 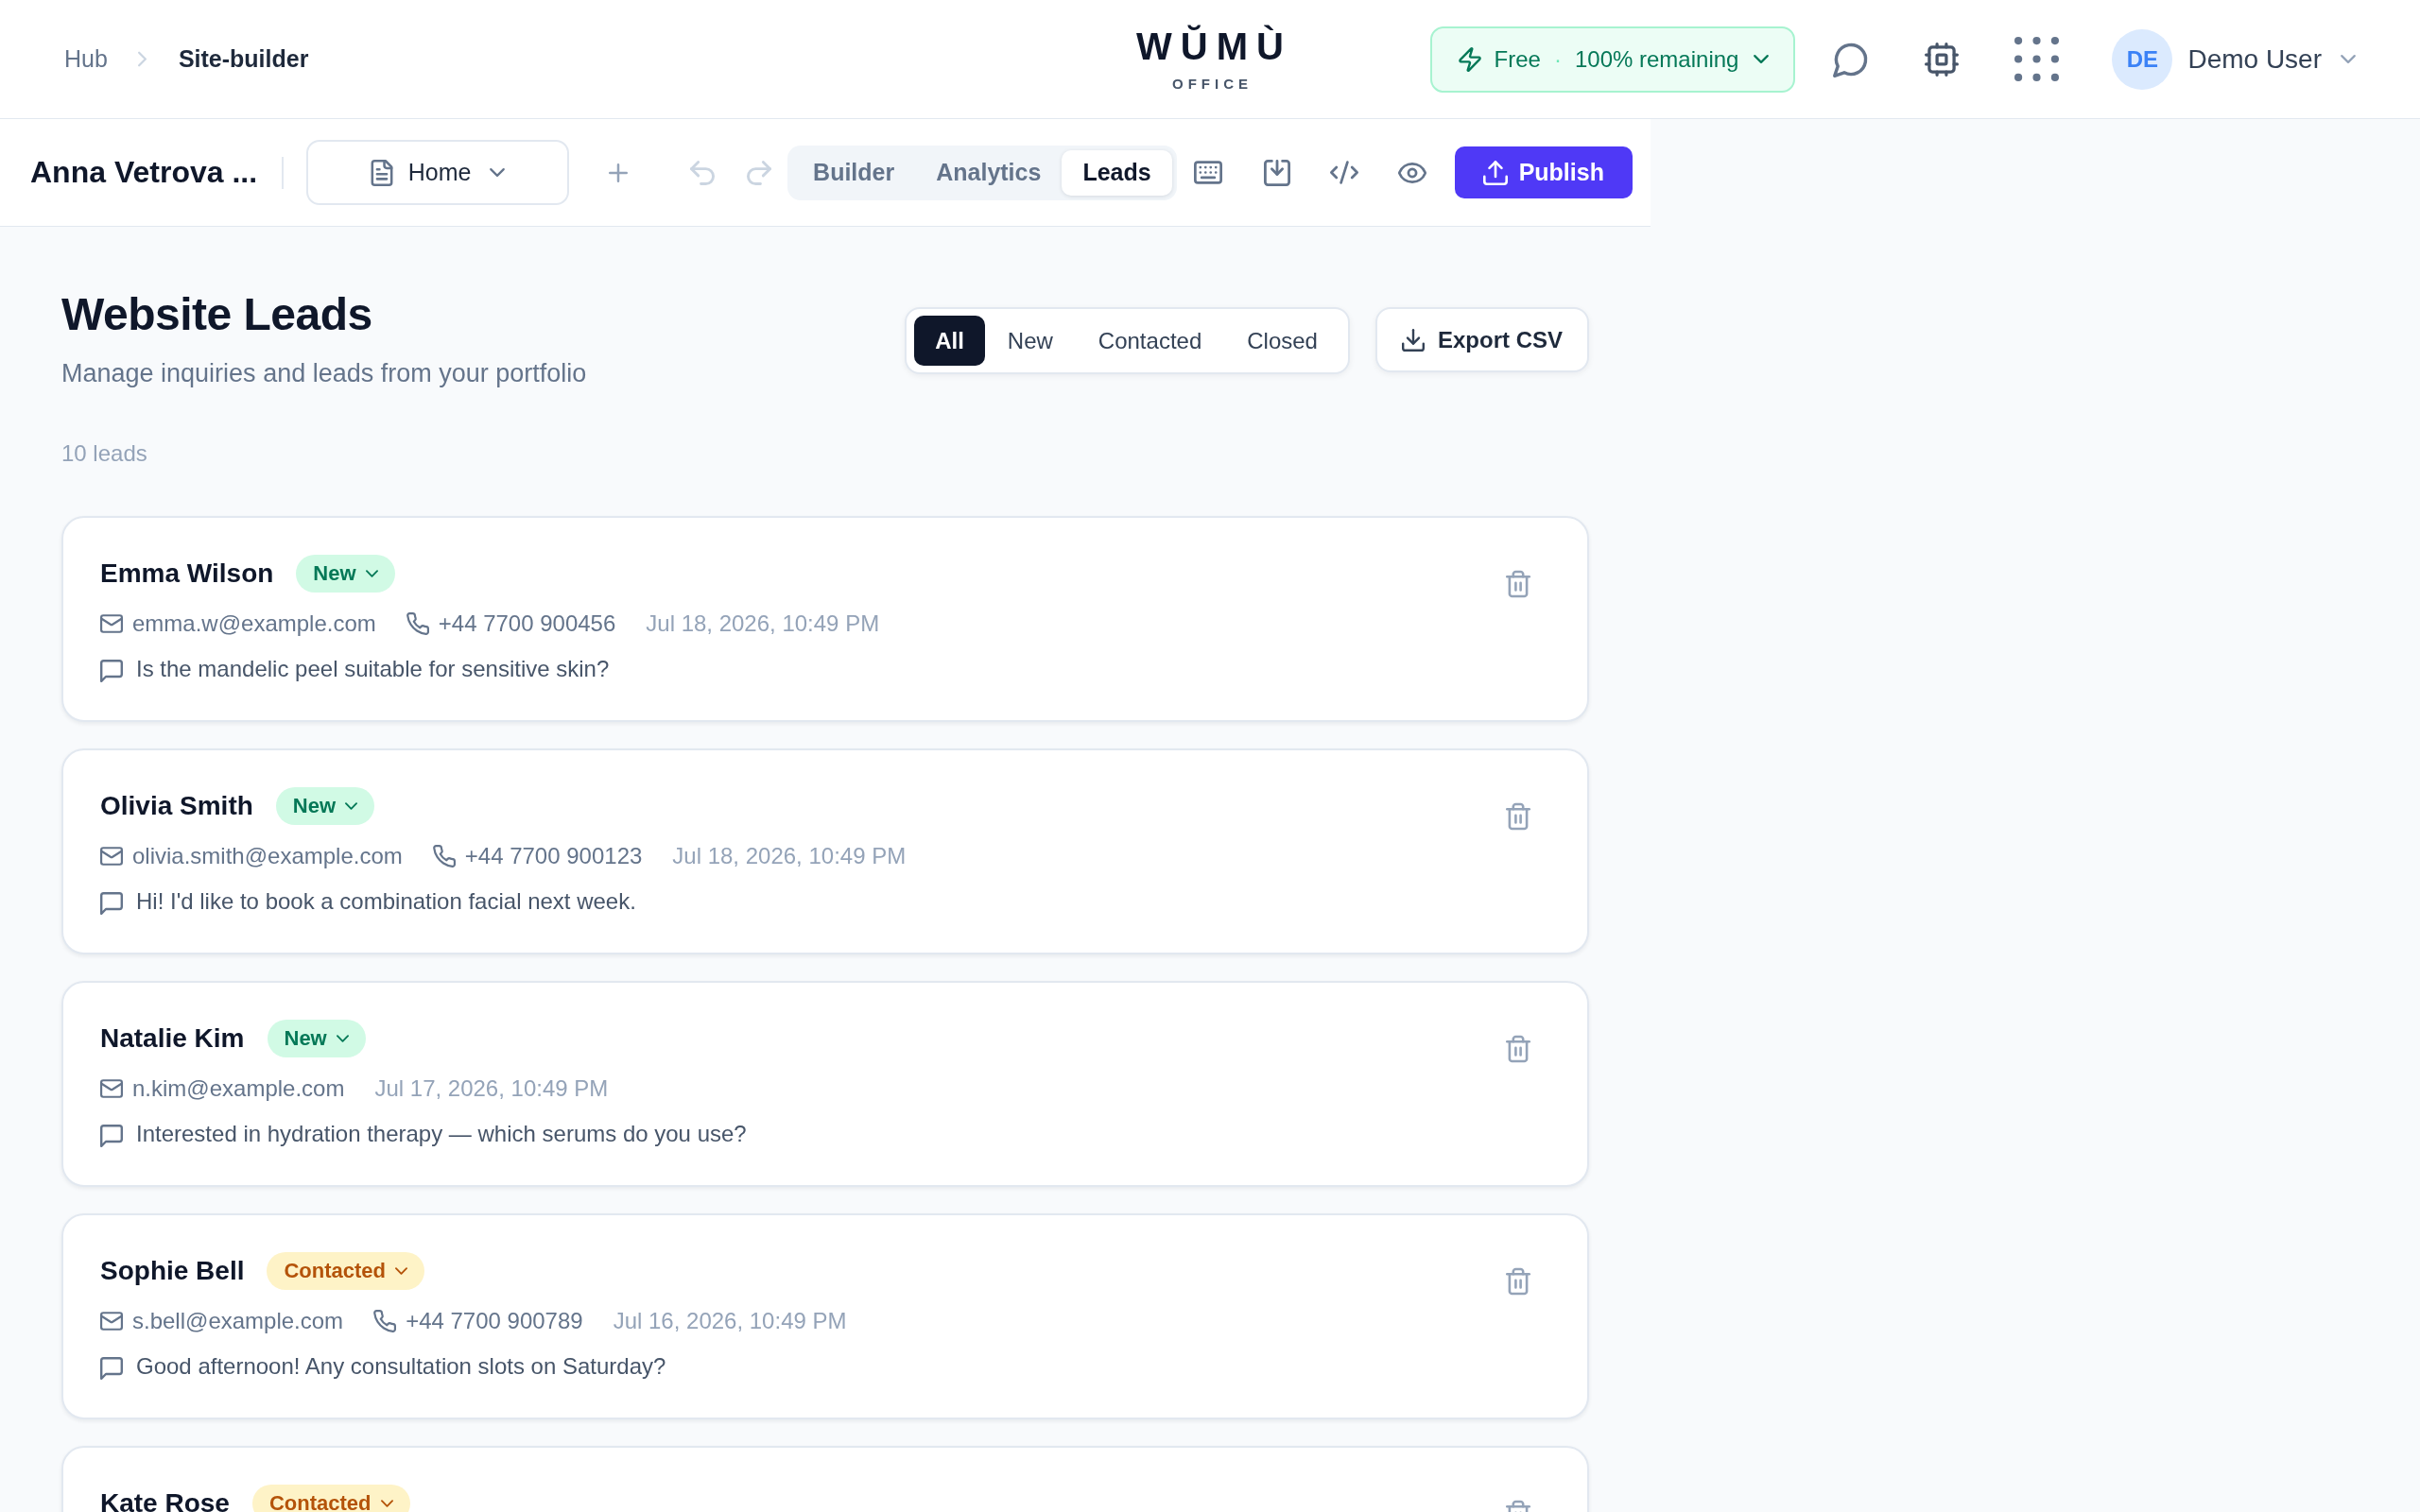 I want to click on export-button: Export CSV, so click(x=1481, y=339).